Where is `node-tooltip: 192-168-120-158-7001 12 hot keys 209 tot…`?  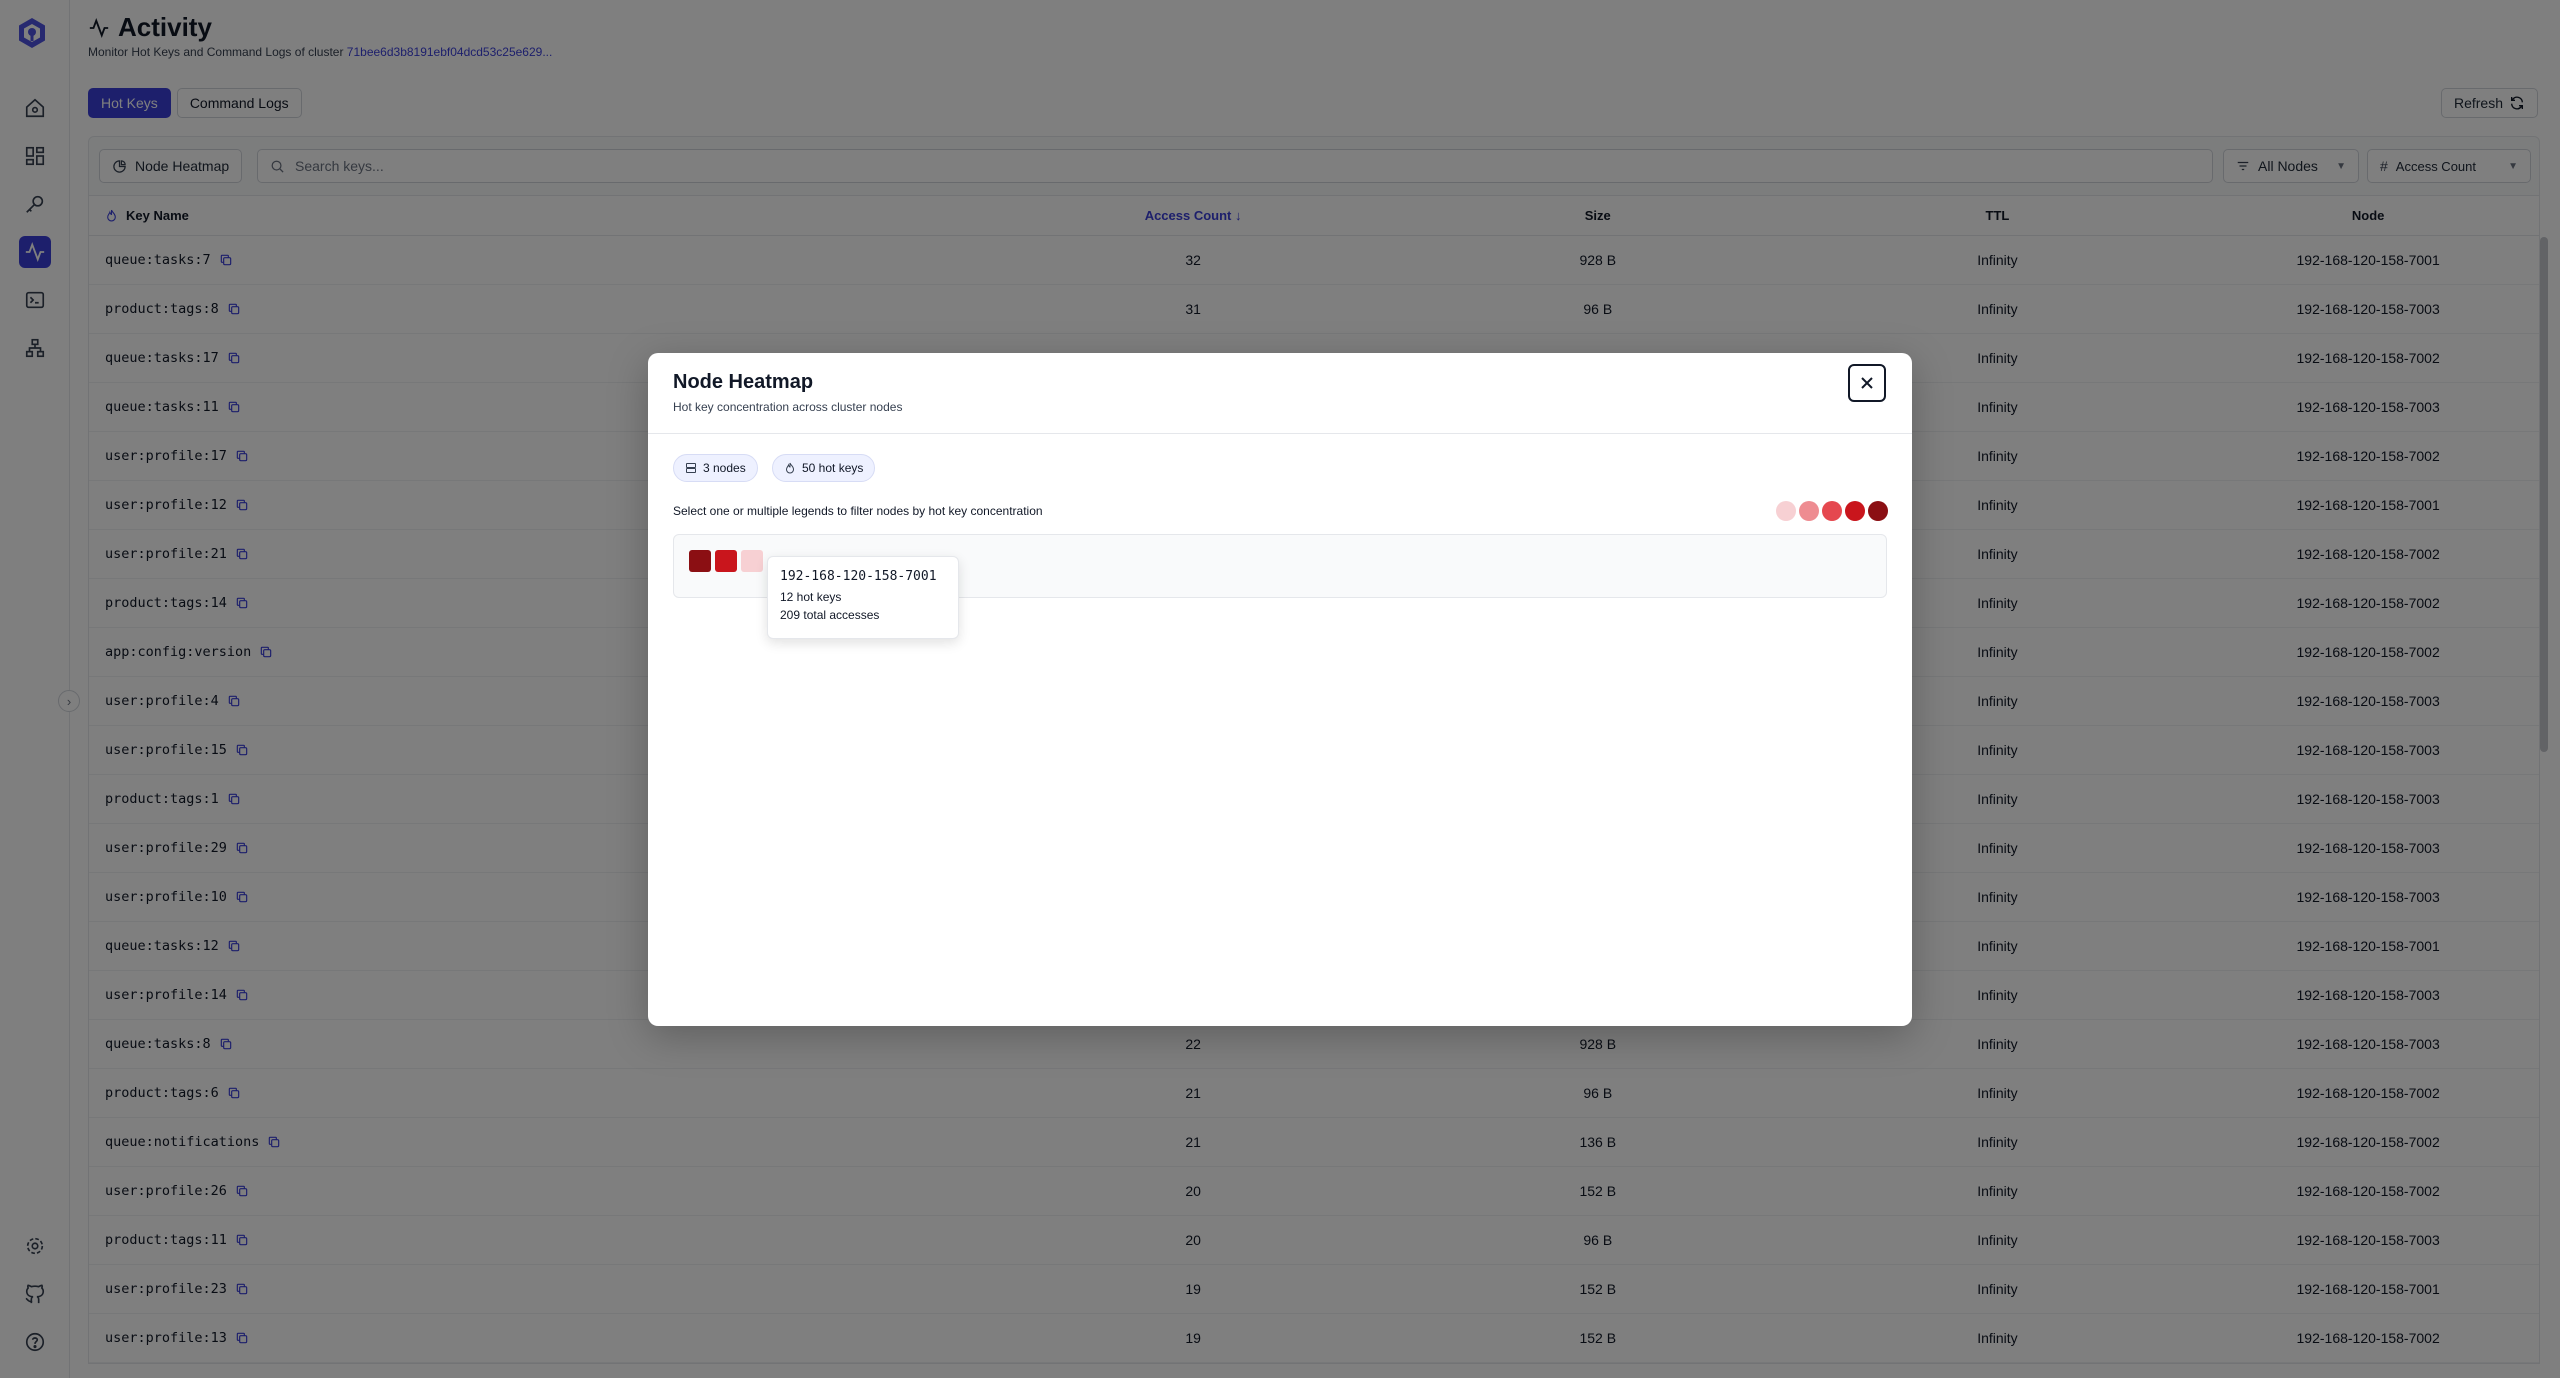
node-tooltip: 192-168-120-158-7001 12 hot keys 209 tot… is located at coordinates (863, 597).